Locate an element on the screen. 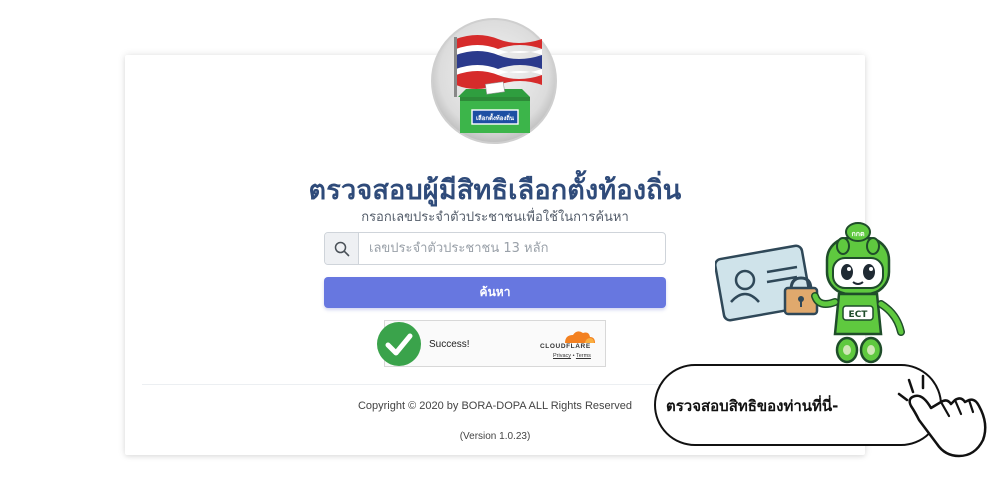 This screenshot has height=480, width=1000. success-check-icon is located at coordinates (399, 344).